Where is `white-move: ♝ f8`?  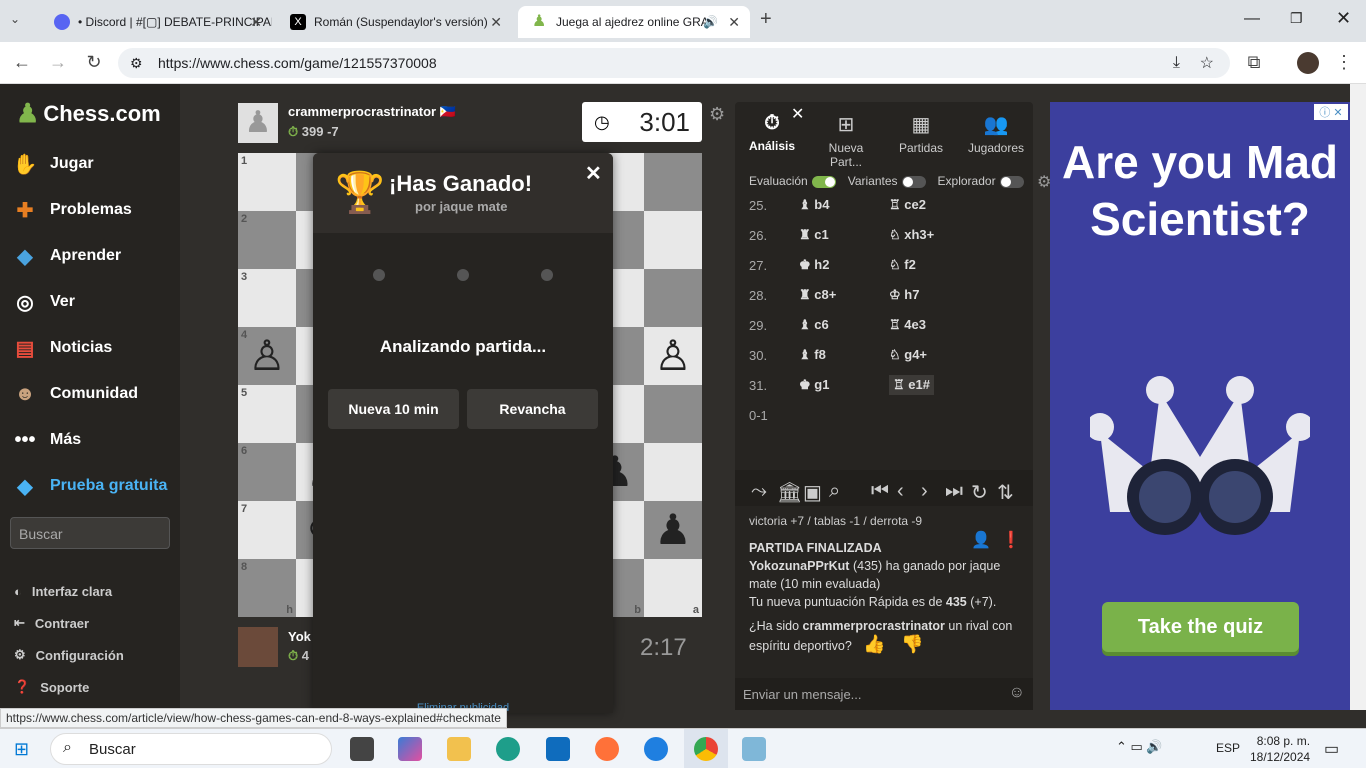 white-move: ♝ f8 is located at coordinates (839, 355).